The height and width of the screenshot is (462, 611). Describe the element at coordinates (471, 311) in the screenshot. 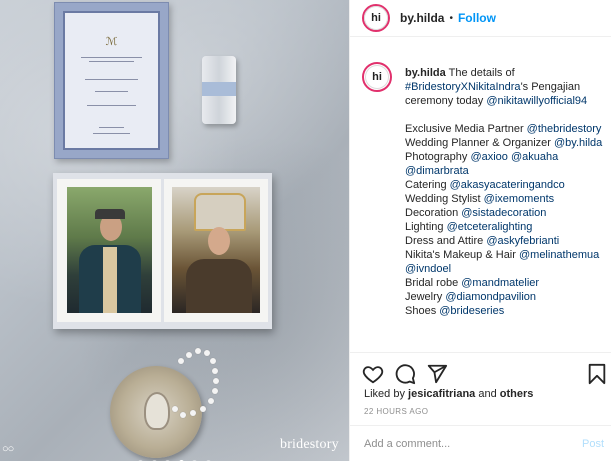

I see `credit-handle: @brideseries` at that location.